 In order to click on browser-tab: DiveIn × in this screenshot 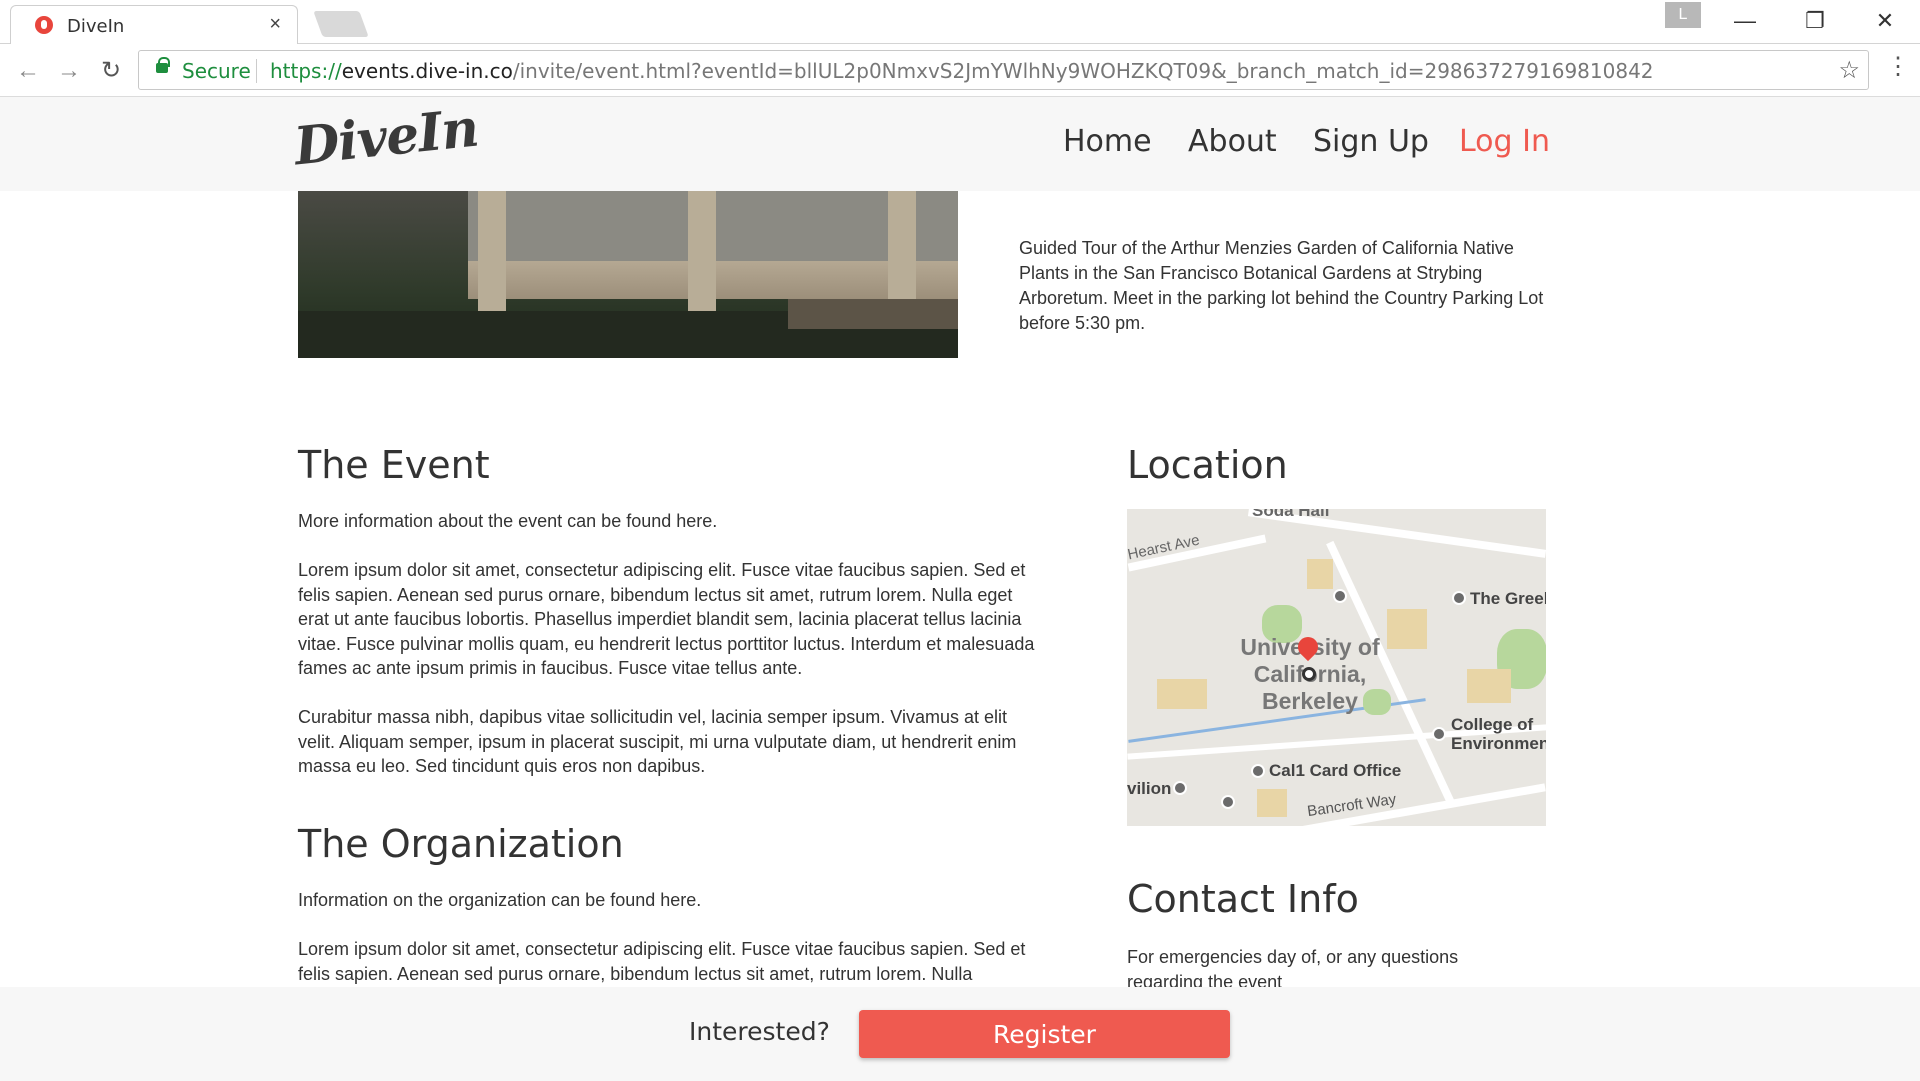, I will do `click(154, 24)`.